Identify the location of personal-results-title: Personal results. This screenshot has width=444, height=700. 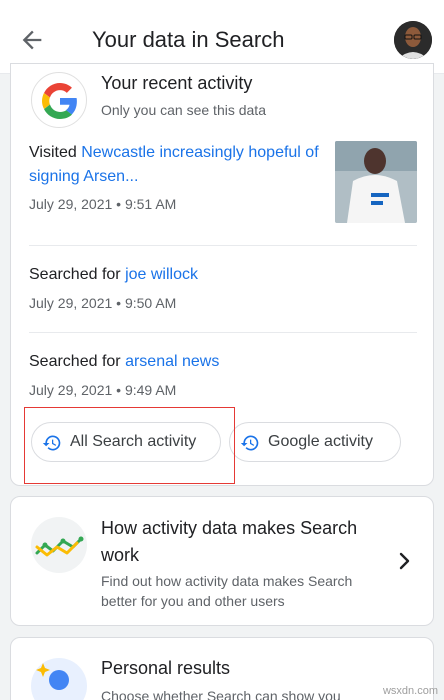
(166, 668).